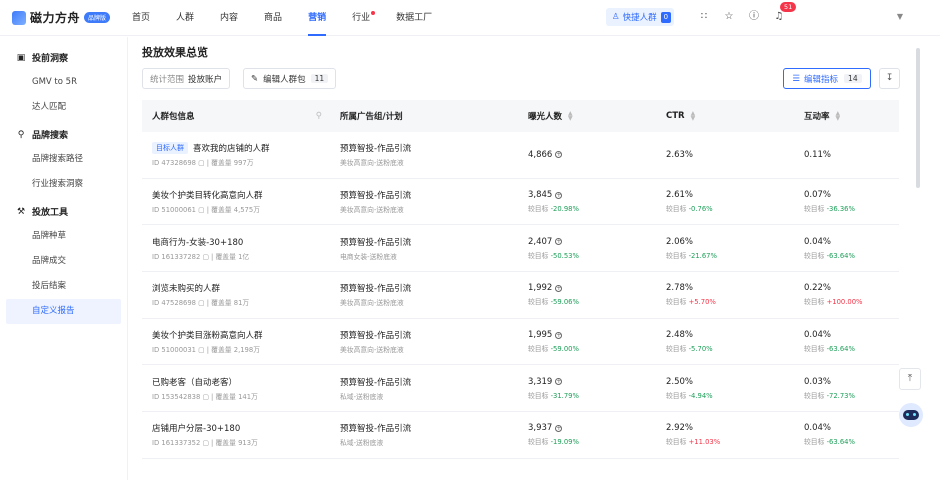  What do you see at coordinates (72, 17) in the screenshot?
I see `logo: 磁力方舟 品牌版` at bounding box center [72, 17].